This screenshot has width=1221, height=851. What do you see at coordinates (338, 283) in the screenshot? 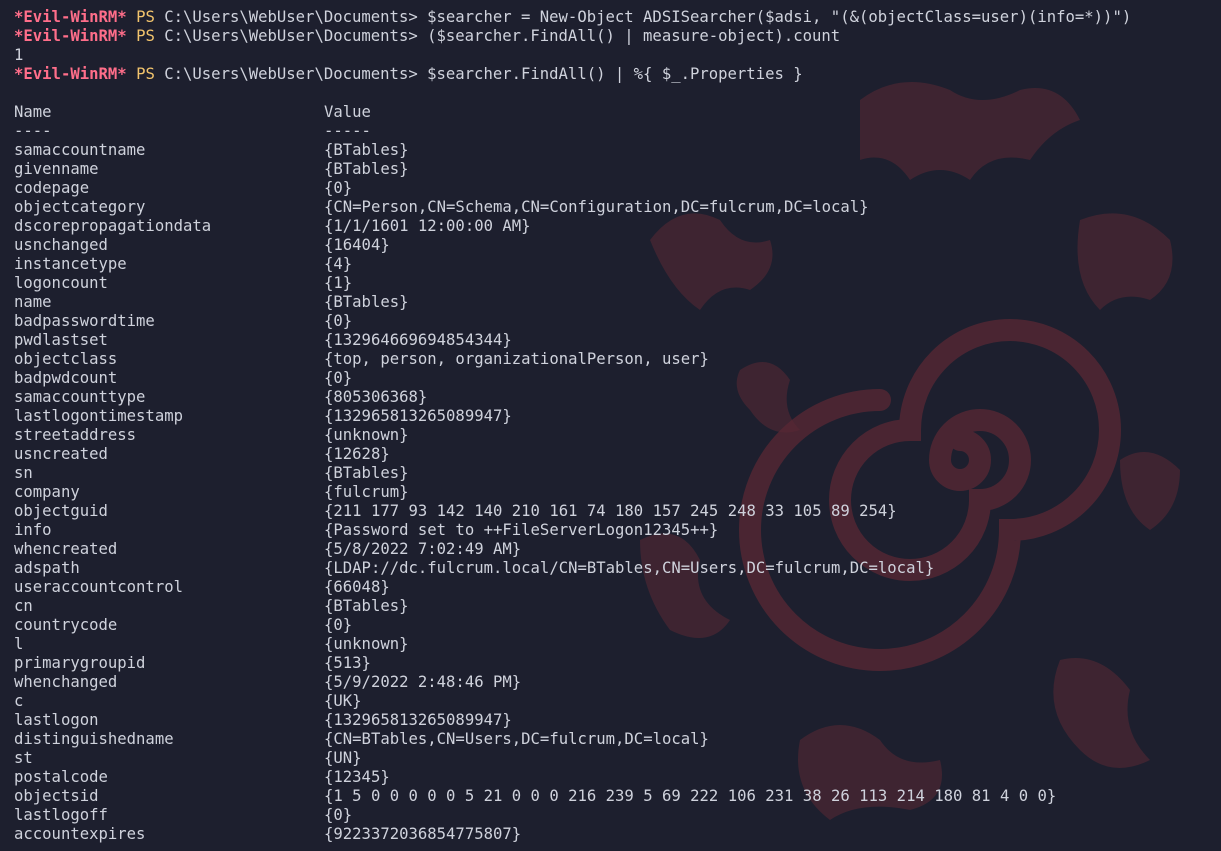
I see `property-value: {1}` at bounding box center [338, 283].